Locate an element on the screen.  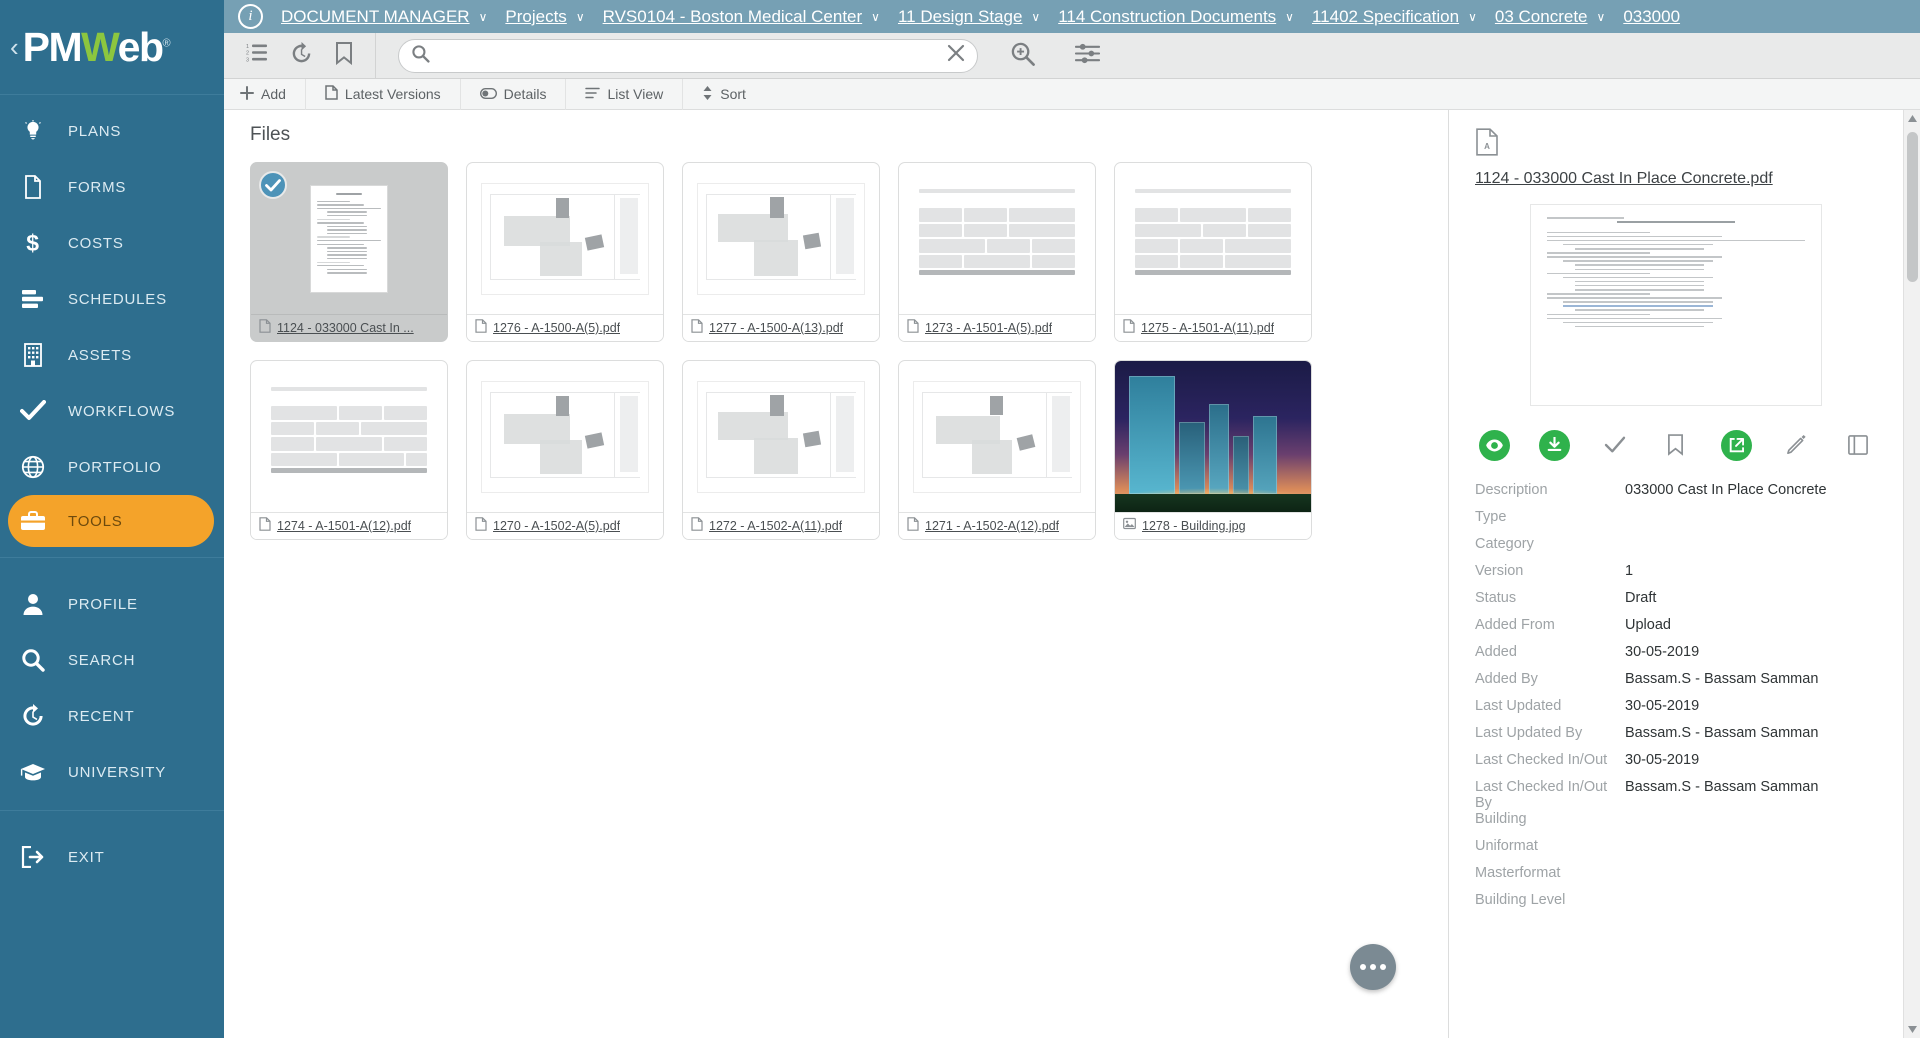
details-file-name: 1124 - 033000 Cast In Place Concrete.pdf is located at coordinates (1676, 179).